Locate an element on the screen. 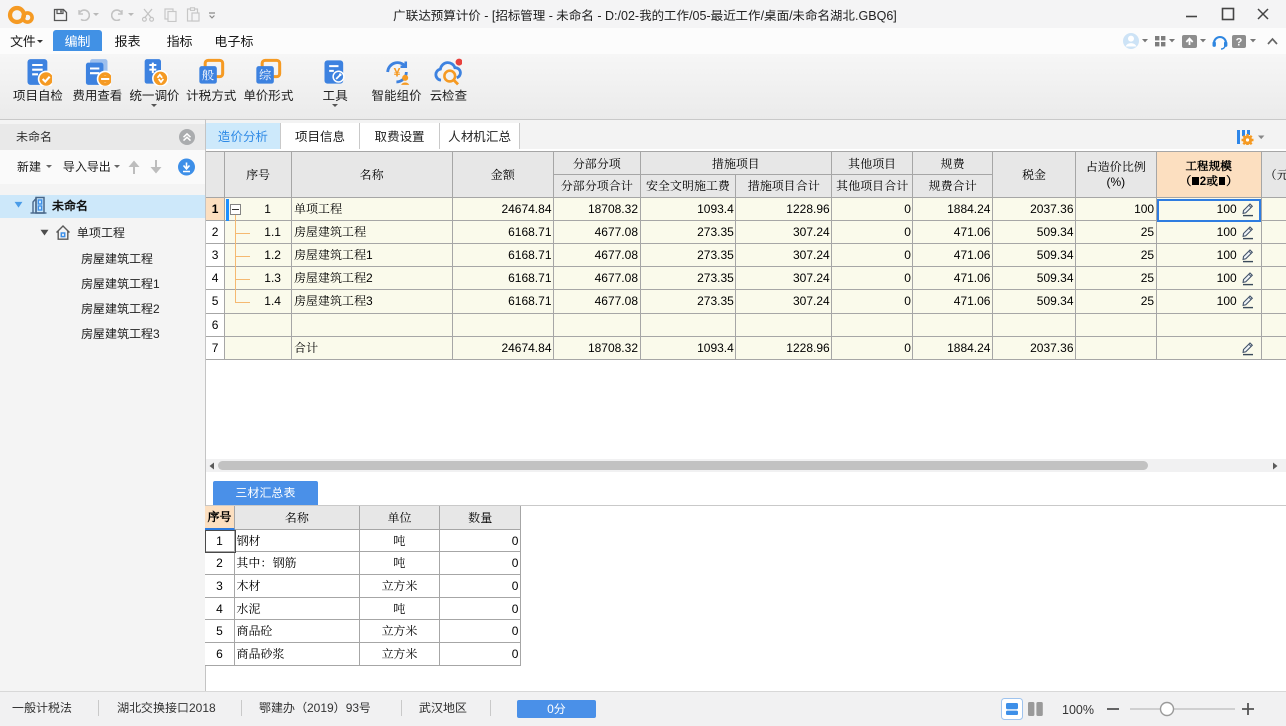 The image size is (1286, 726). svg-text: 综 is located at coordinates (265, 75).